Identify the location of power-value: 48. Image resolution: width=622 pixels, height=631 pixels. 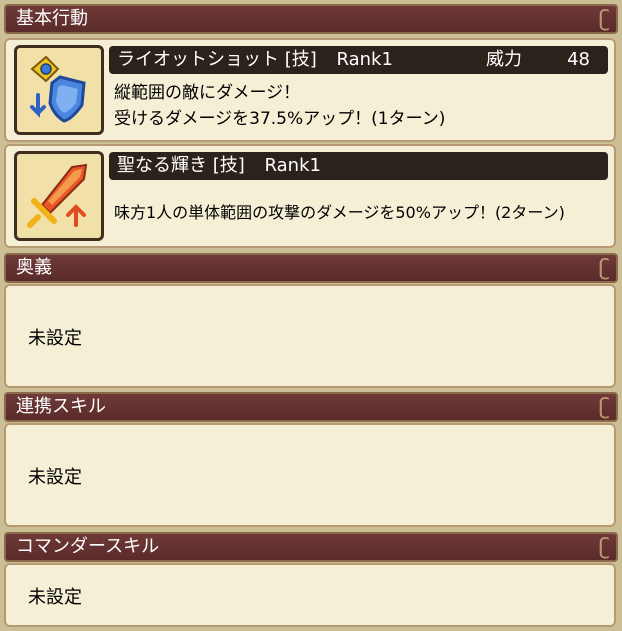
(578, 59).